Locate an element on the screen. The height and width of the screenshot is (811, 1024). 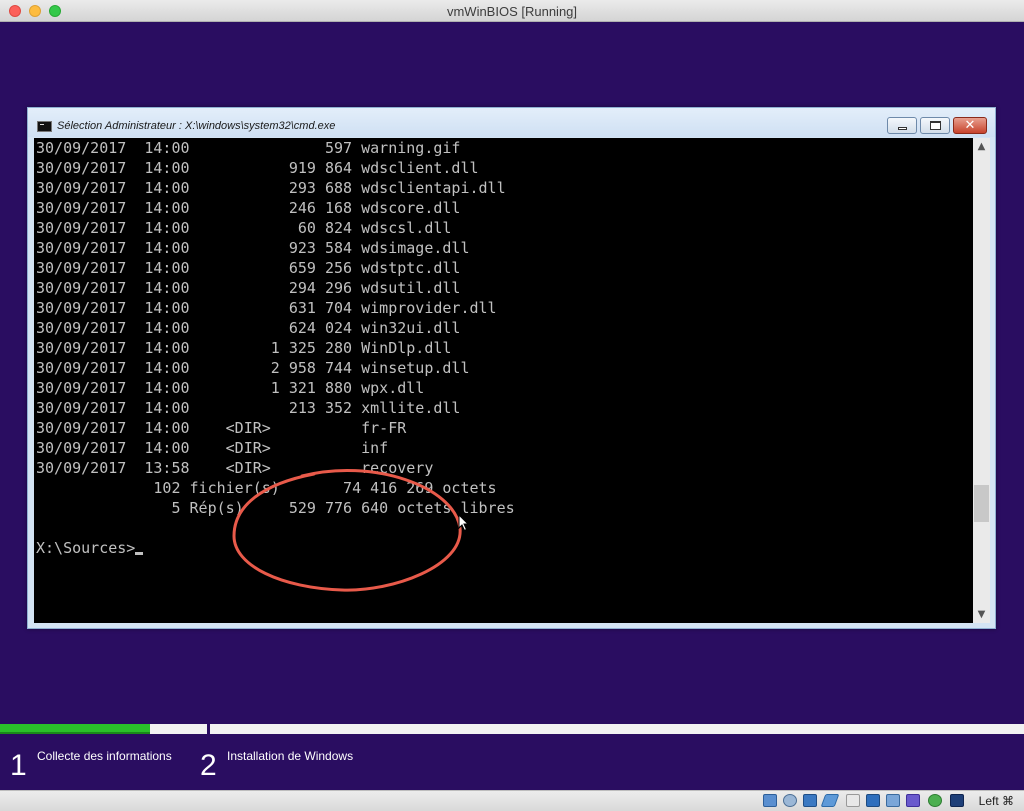
cmd-minimize-button is located at coordinates (902, 125).